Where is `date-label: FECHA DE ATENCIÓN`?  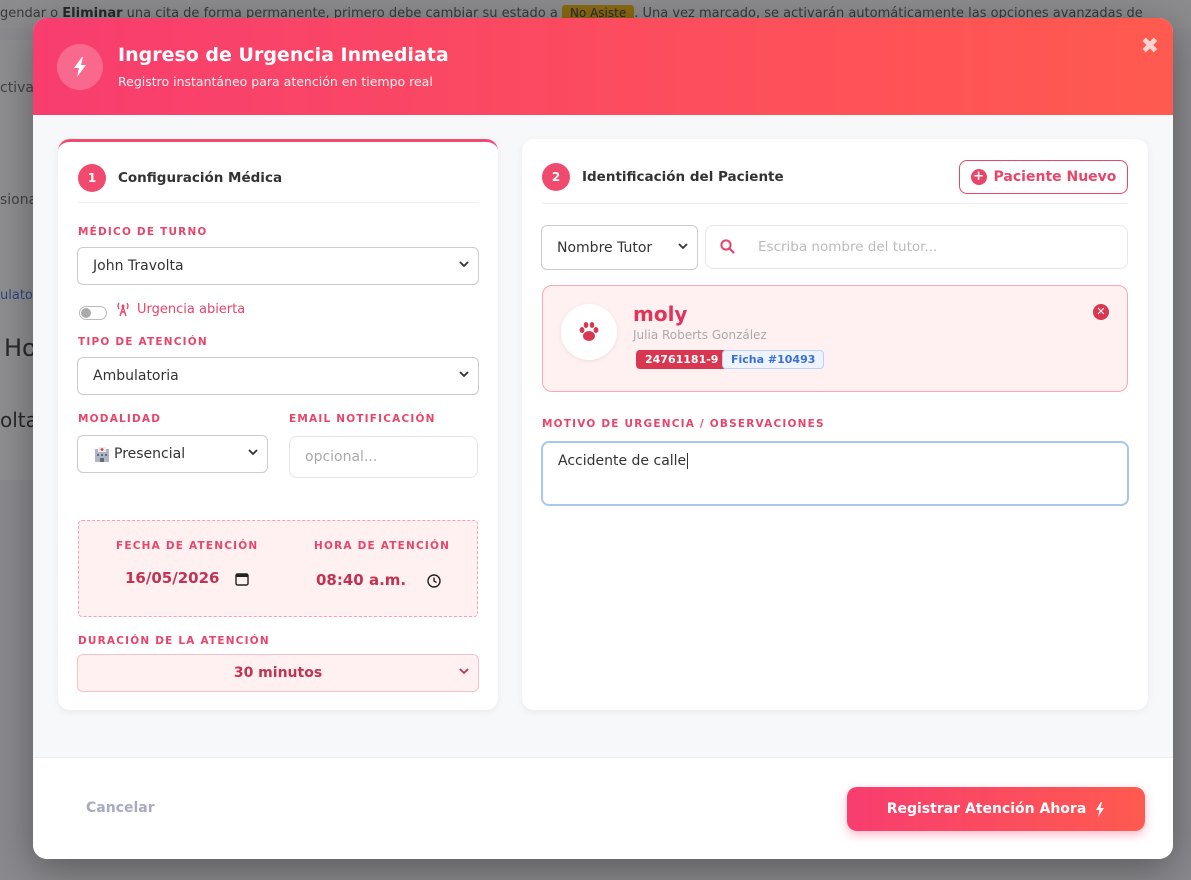 date-label: FECHA DE ATENCIÓN is located at coordinates (187, 546).